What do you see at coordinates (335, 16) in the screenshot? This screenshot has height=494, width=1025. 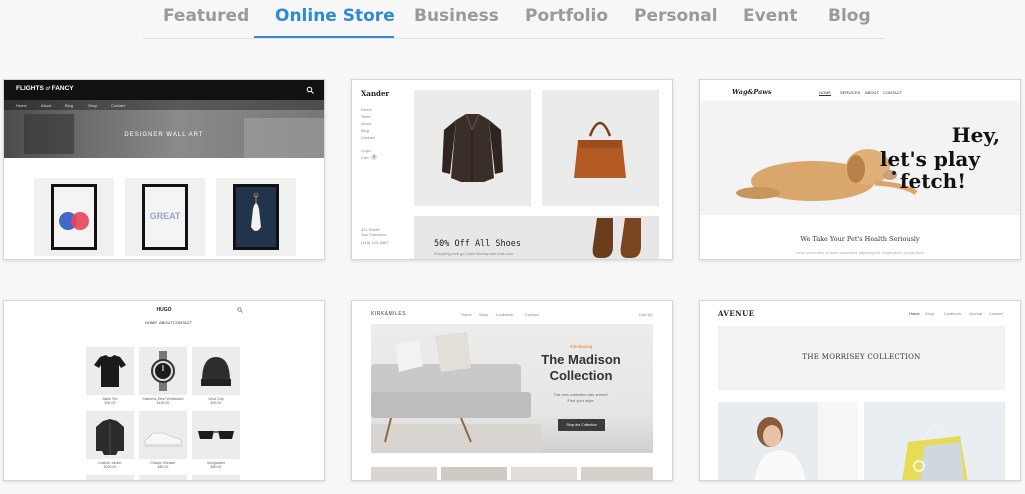 I see `tab-online-store: Online Store` at bounding box center [335, 16].